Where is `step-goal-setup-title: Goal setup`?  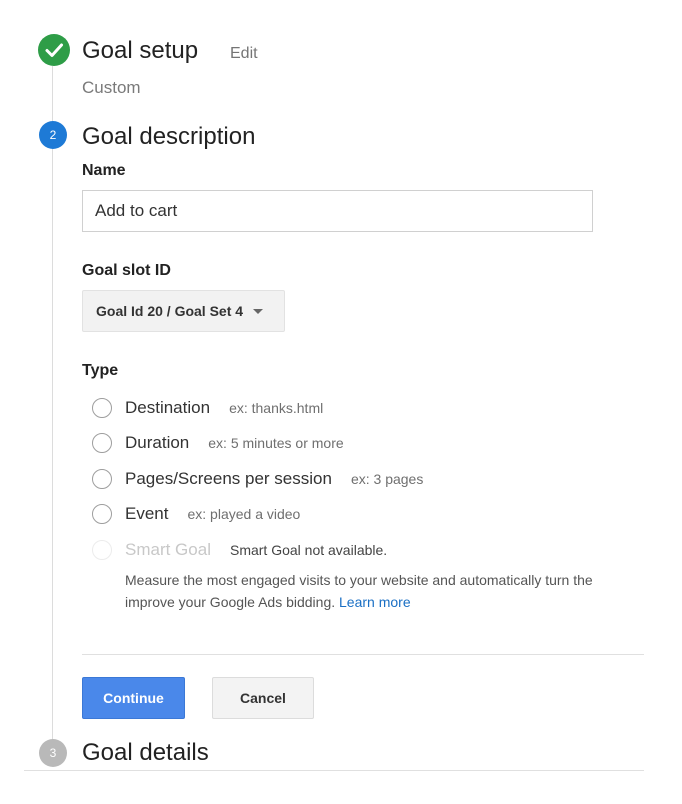 step-goal-setup-title: Goal setup is located at coordinates (140, 50).